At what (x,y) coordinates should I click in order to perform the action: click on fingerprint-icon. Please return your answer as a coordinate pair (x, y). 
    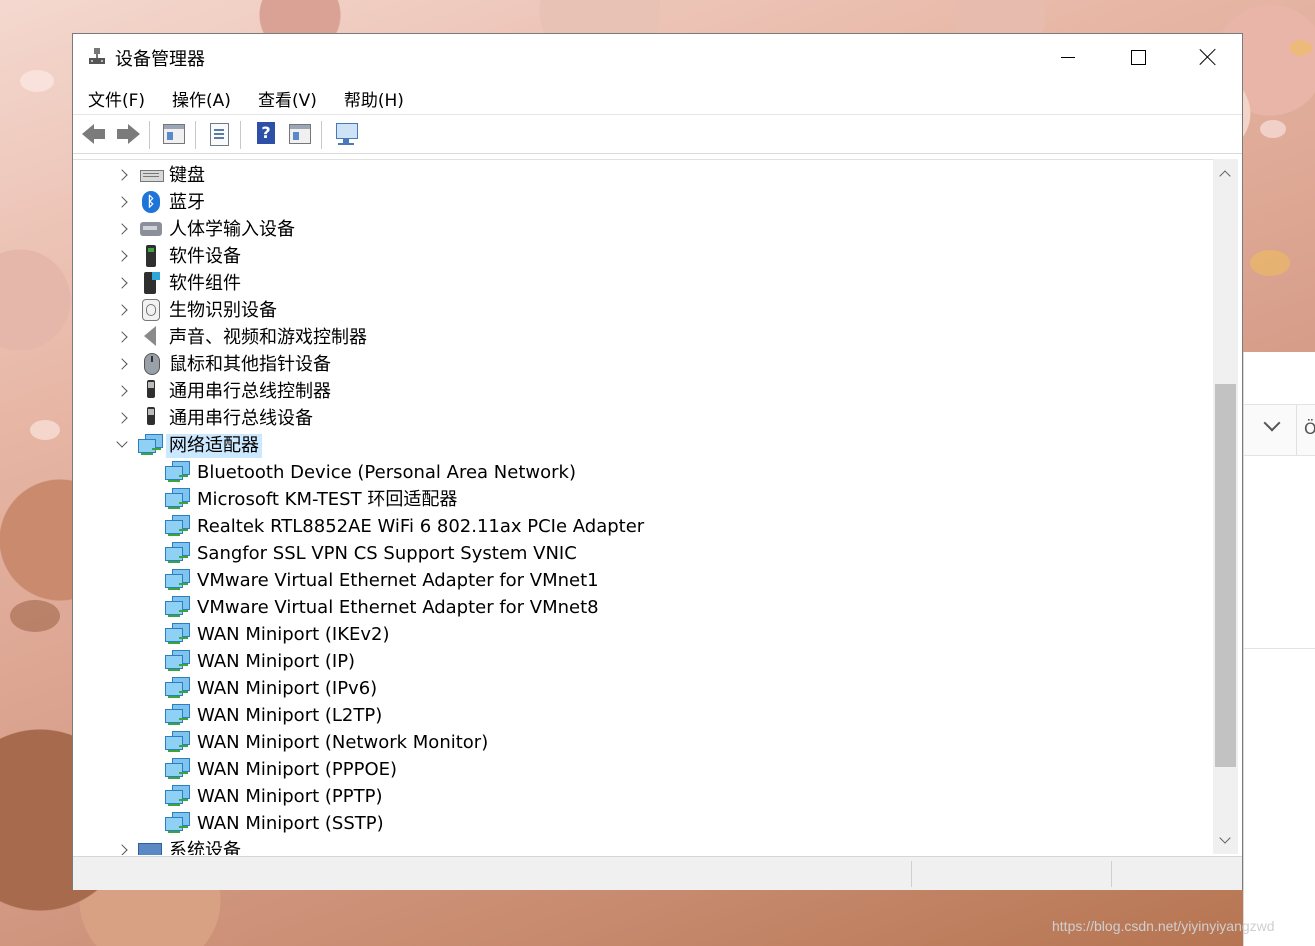
    Looking at the image, I should click on (151, 310).